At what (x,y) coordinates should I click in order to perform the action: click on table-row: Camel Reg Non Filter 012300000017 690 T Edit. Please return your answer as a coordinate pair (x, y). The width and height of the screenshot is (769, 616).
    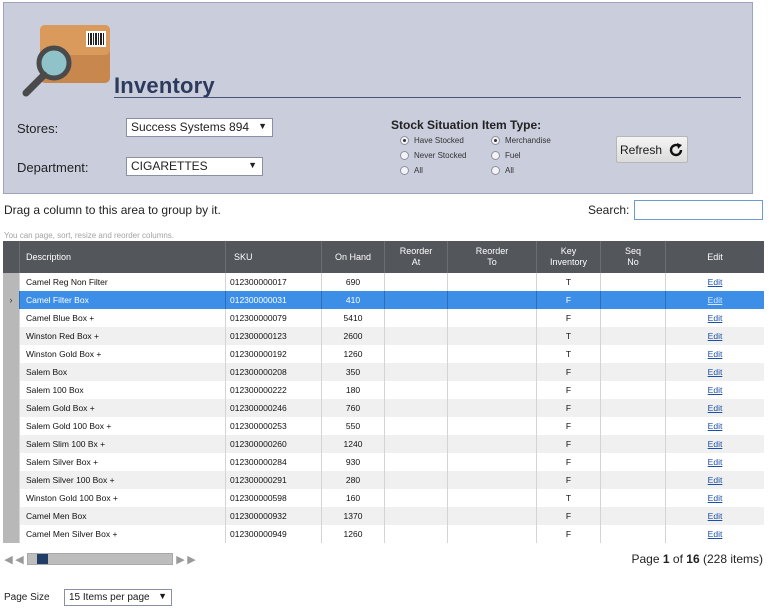
    Looking at the image, I should click on (383, 282).